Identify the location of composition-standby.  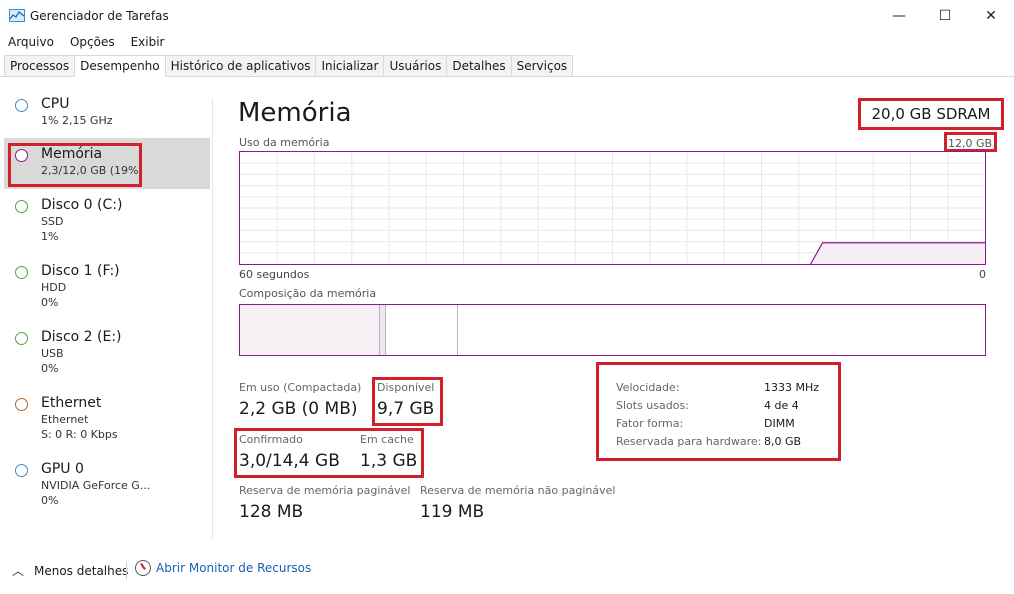
(422, 330).